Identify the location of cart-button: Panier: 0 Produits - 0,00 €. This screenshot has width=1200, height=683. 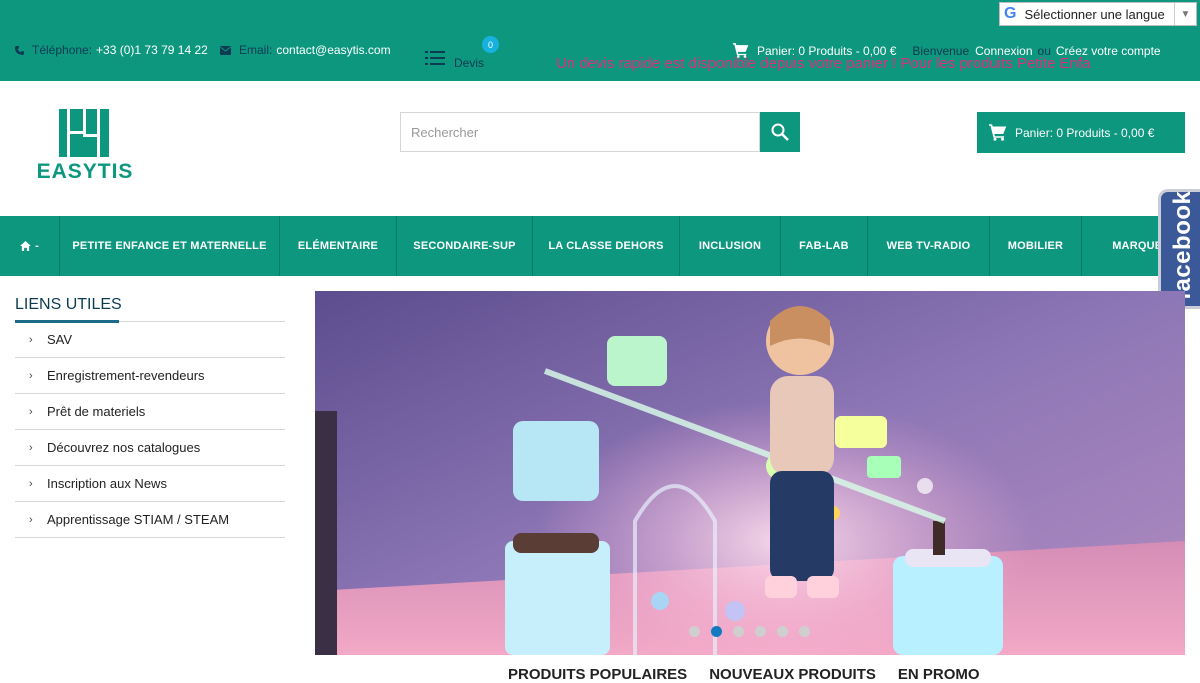
(1081, 132).